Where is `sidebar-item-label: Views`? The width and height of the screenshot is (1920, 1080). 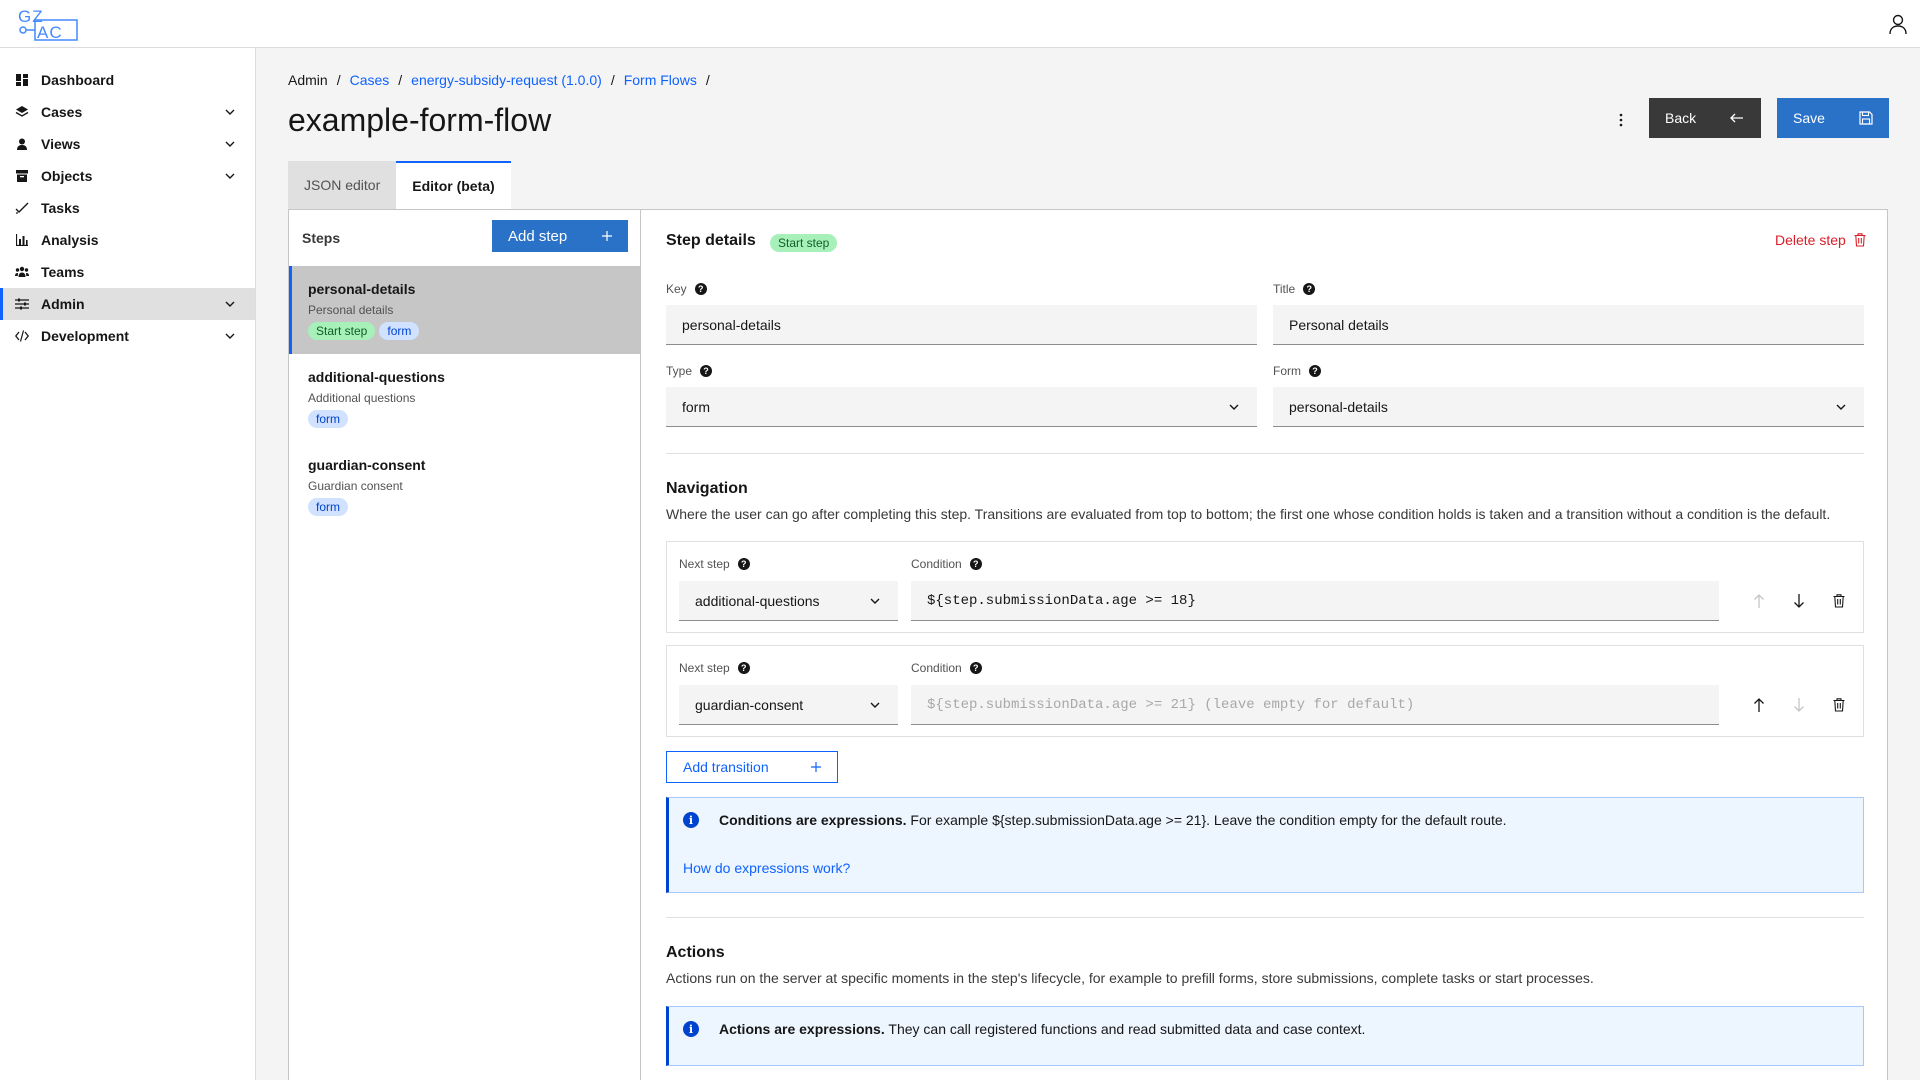
sidebar-item-label: Views is located at coordinates (61, 144).